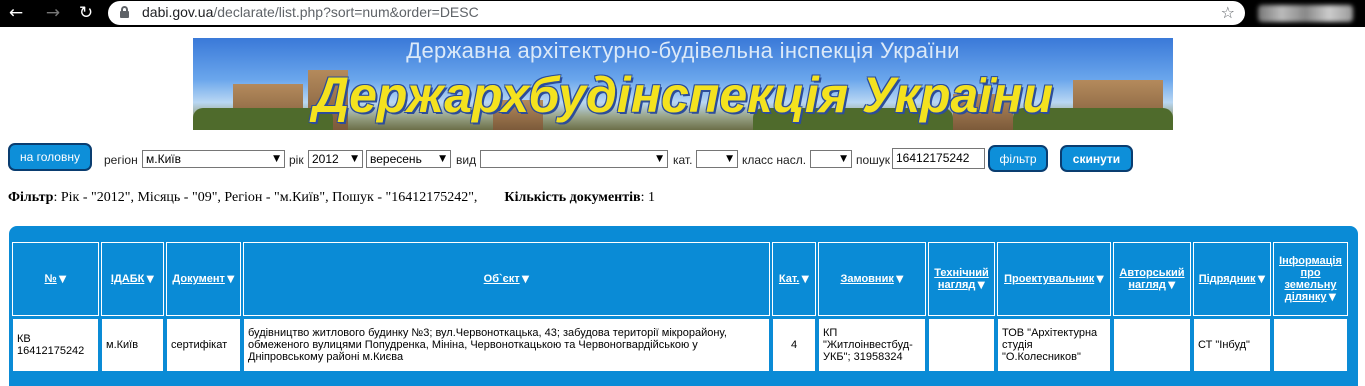 This screenshot has width=1365, height=386. I want to click on header-object: Об`єкт ▼, so click(506, 279).